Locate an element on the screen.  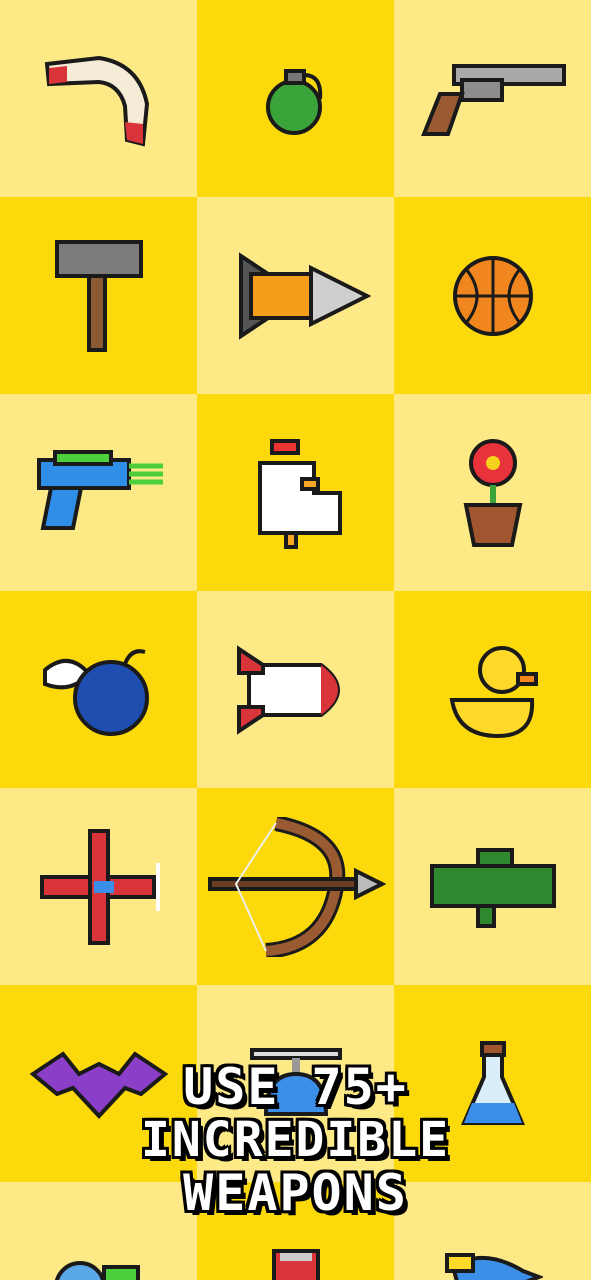
promo-caption: USE 75+ INCREDIBLE WEAPONS is located at coordinates (295, 1140).